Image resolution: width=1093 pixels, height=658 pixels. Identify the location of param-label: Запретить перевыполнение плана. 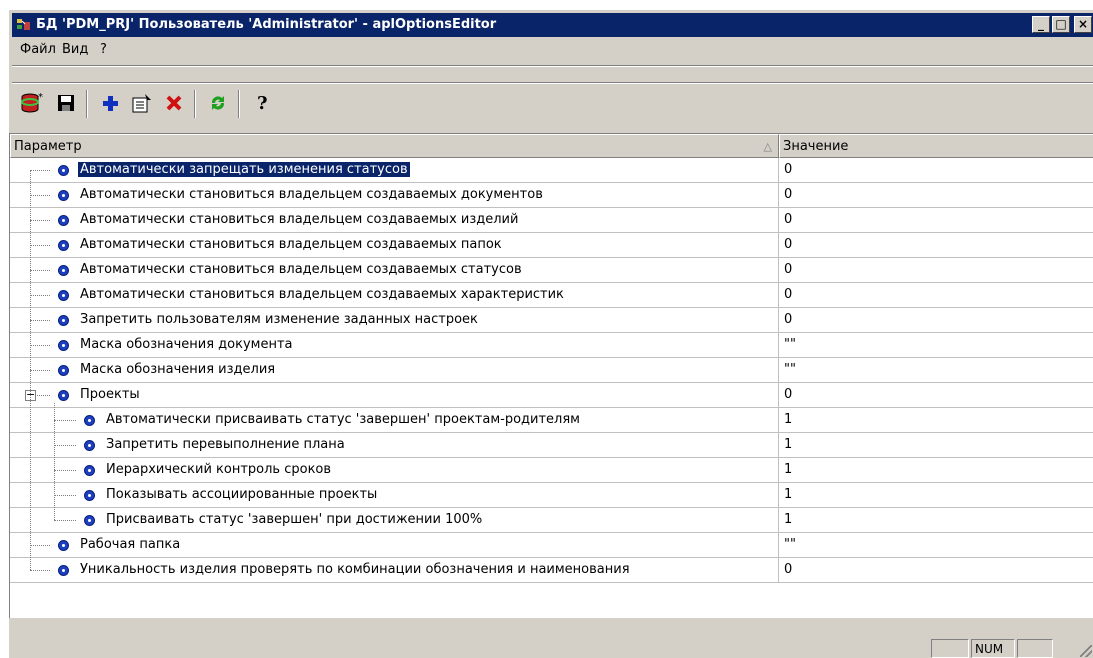
(225, 444).